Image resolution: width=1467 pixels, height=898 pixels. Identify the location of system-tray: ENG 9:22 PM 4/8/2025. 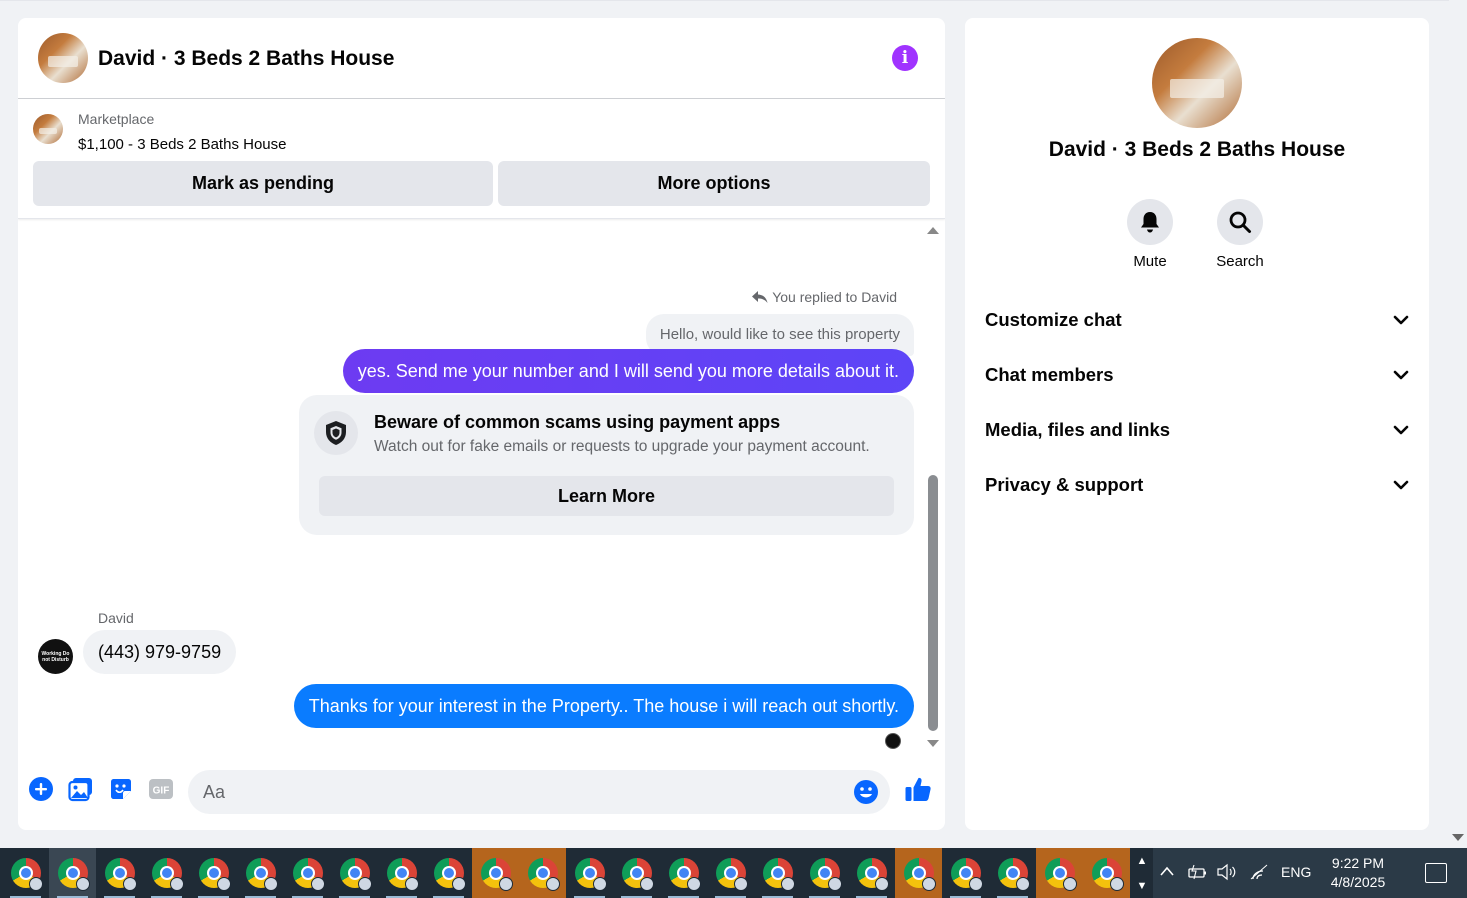
(1310, 873).